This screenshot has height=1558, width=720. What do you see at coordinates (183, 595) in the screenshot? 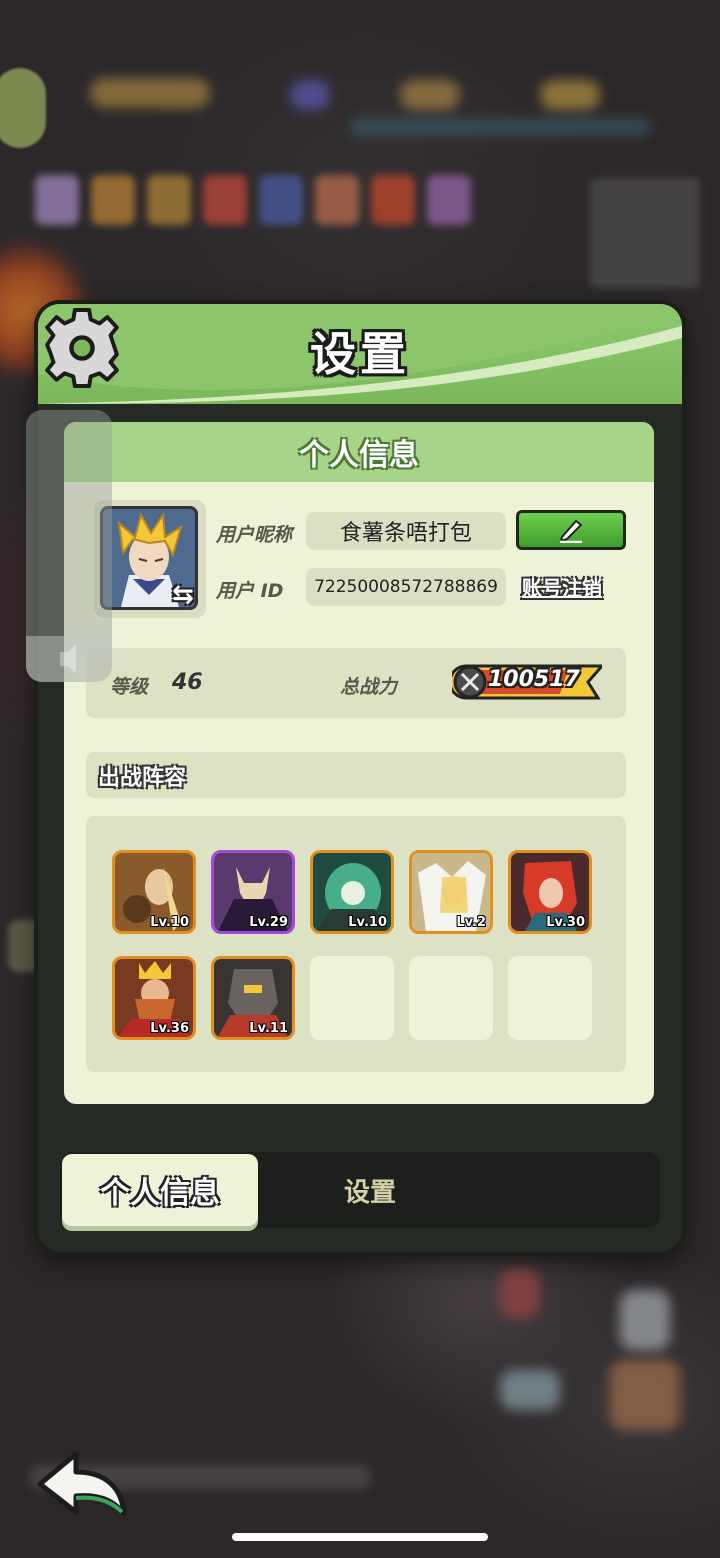
I see `swap-avatar-icon: ⇆` at bounding box center [183, 595].